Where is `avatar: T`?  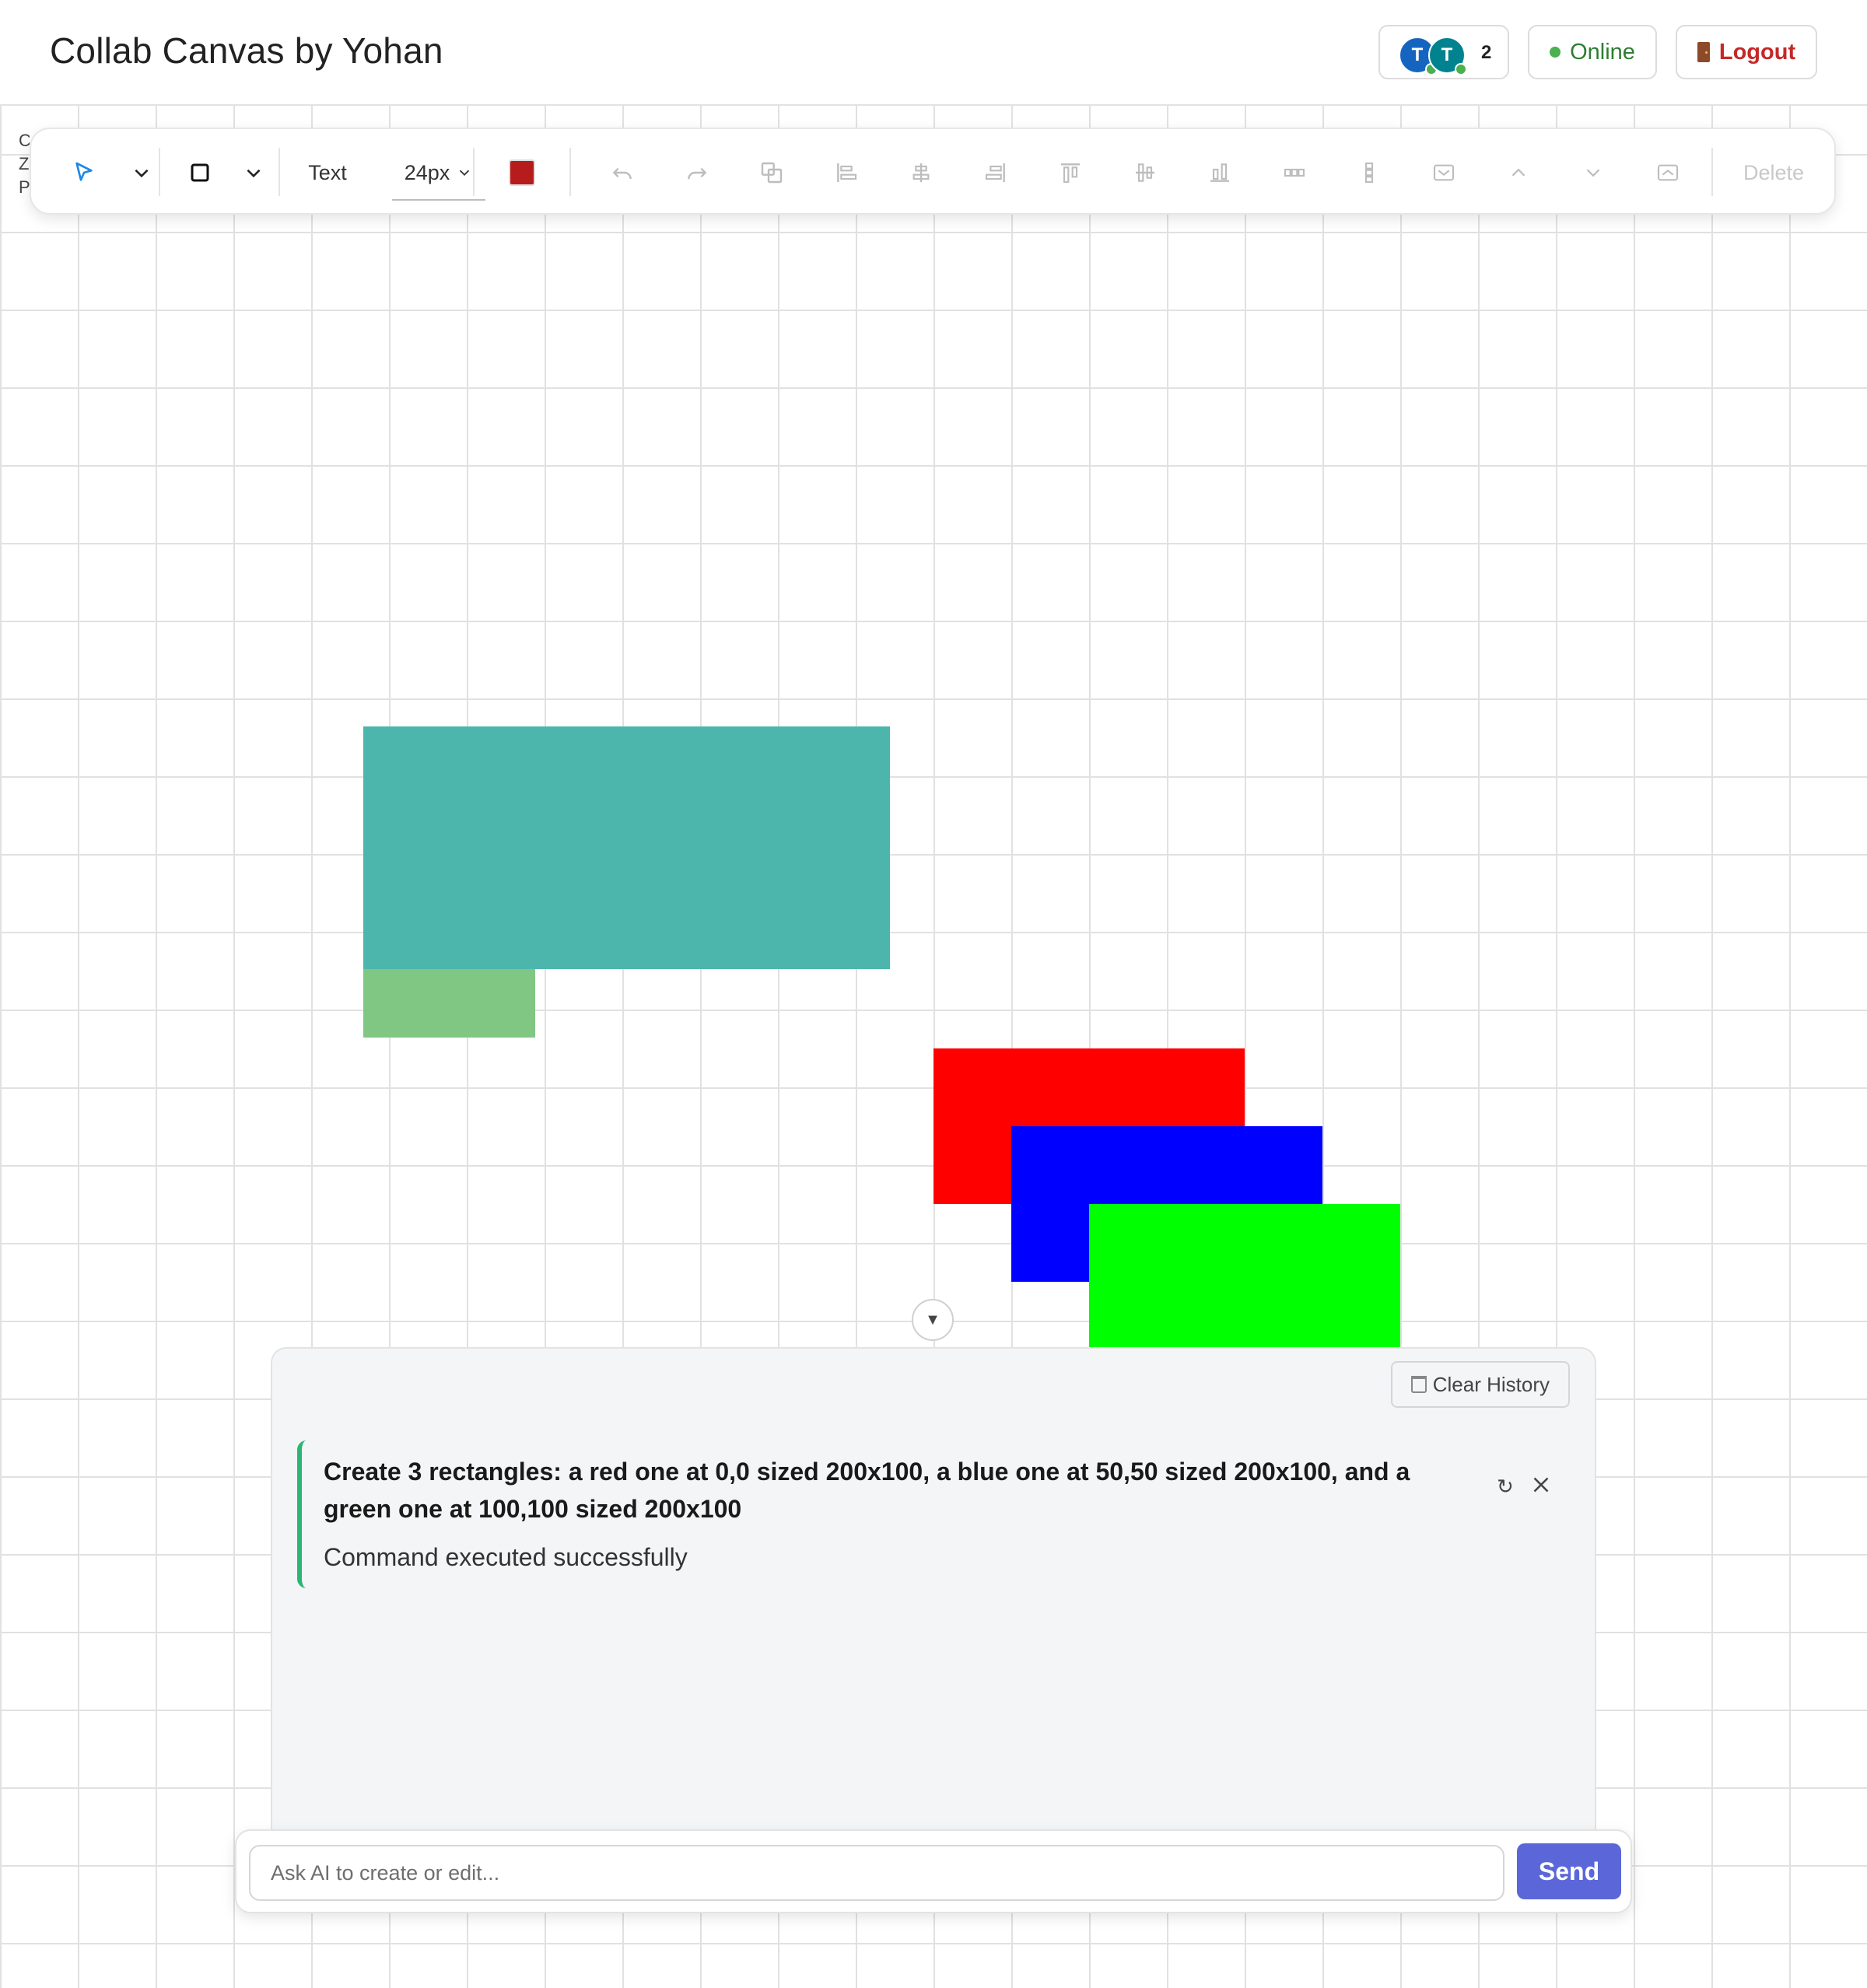 avatar: T is located at coordinates (1448, 56).